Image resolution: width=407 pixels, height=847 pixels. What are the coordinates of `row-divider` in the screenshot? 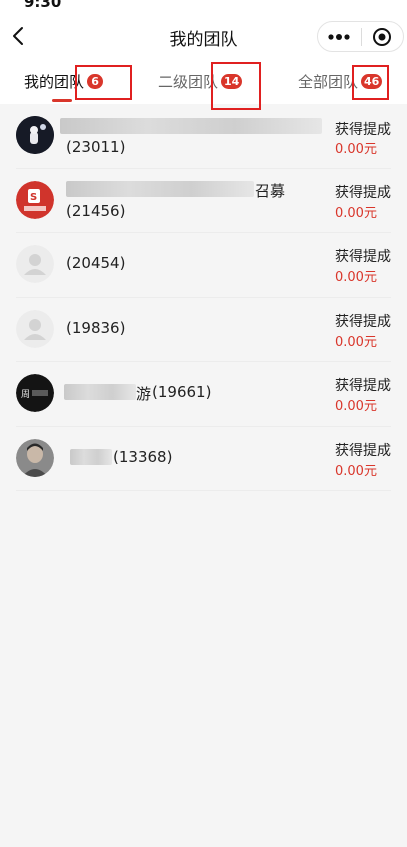 It's located at (203, 490).